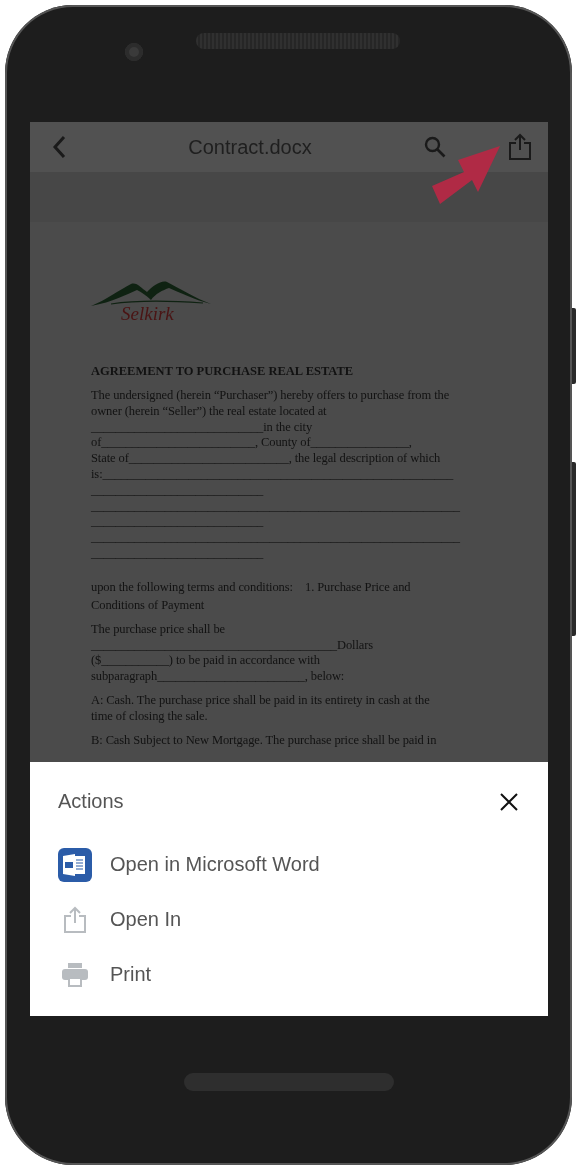 The image size is (578, 1170). Describe the element at coordinates (75, 974) in the screenshot. I see `printer-icon` at that location.